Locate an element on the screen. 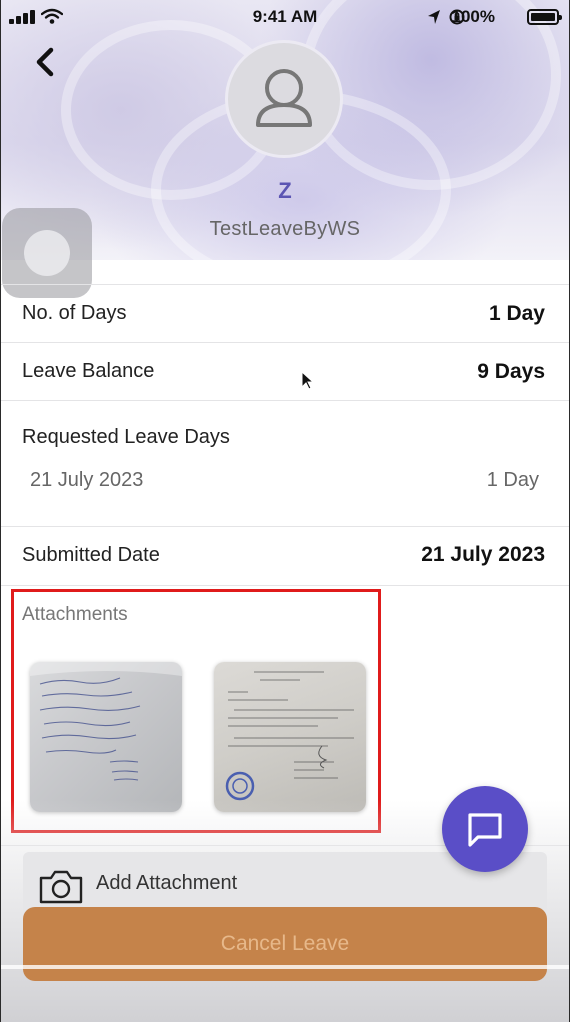  leave-balance-label: Leave Balance is located at coordinates (88, 371).